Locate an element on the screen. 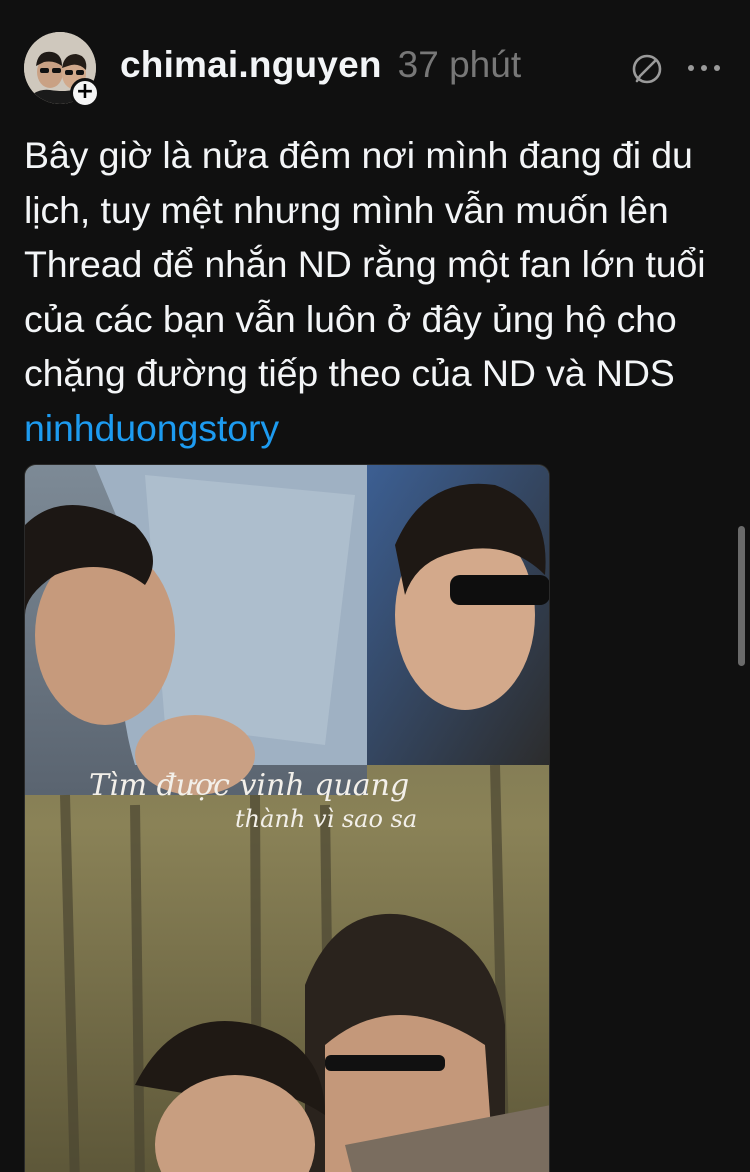 The image size is (750, 1172). follow-plus-button: + is located at coordinates (85, 93).